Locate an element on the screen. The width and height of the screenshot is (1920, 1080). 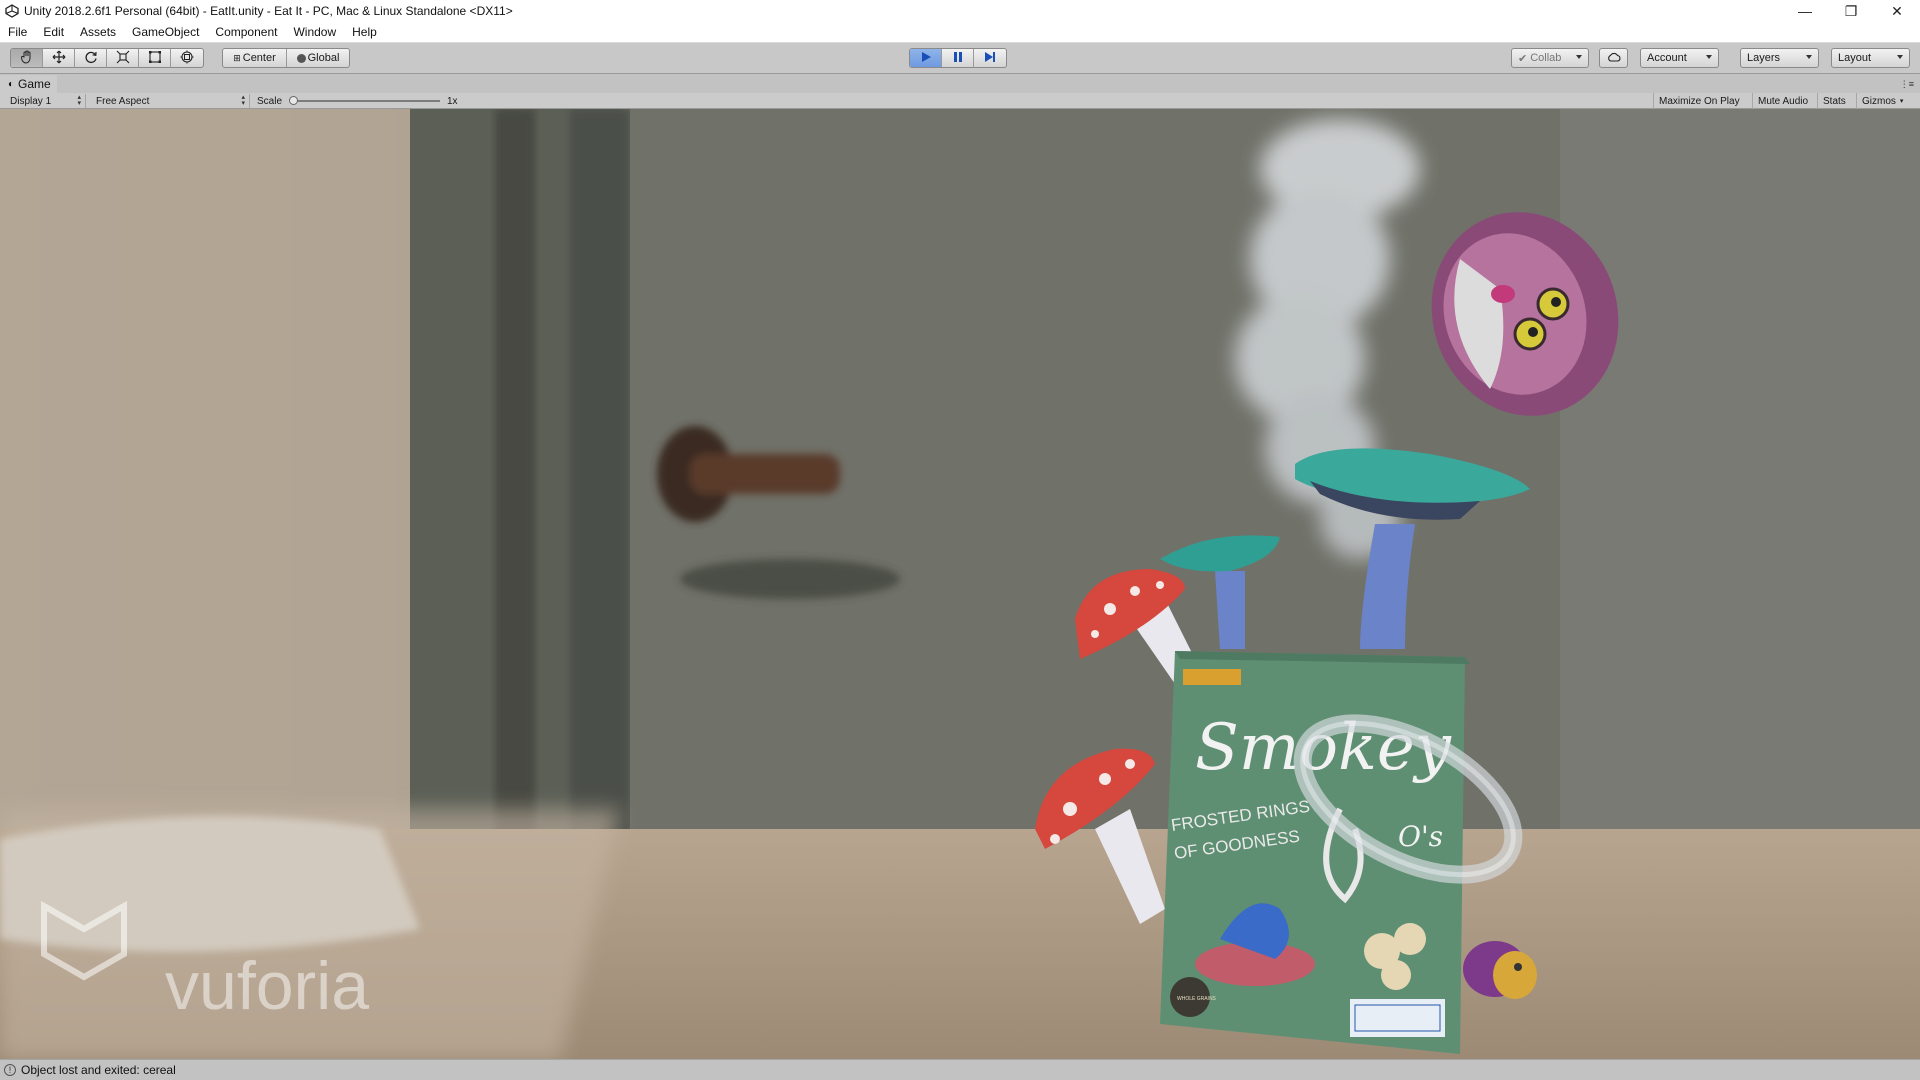
play-icon is located at coordinates (926, 58).